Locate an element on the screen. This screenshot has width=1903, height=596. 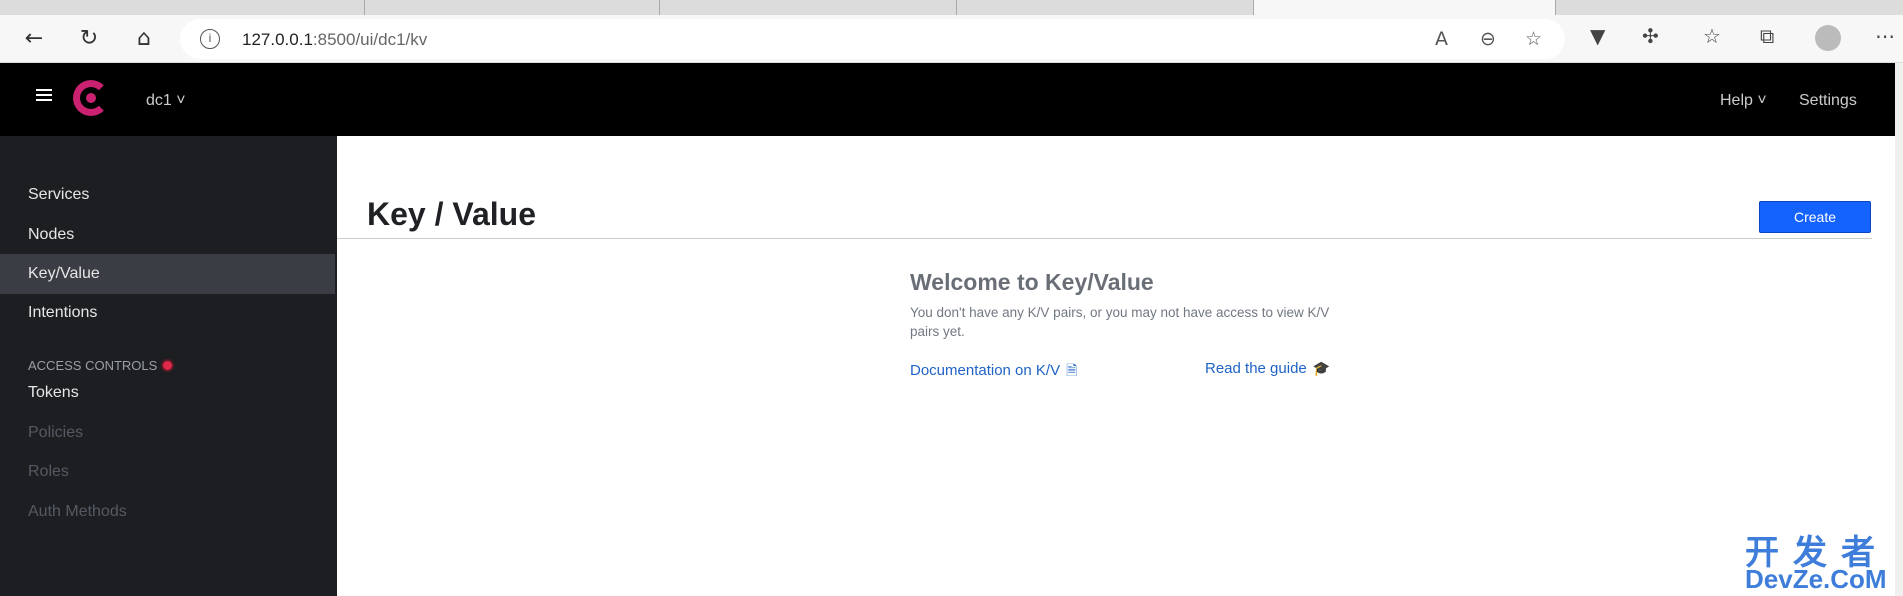
help-dropdown: Help ˅ is located at coordinates (1743, 101).